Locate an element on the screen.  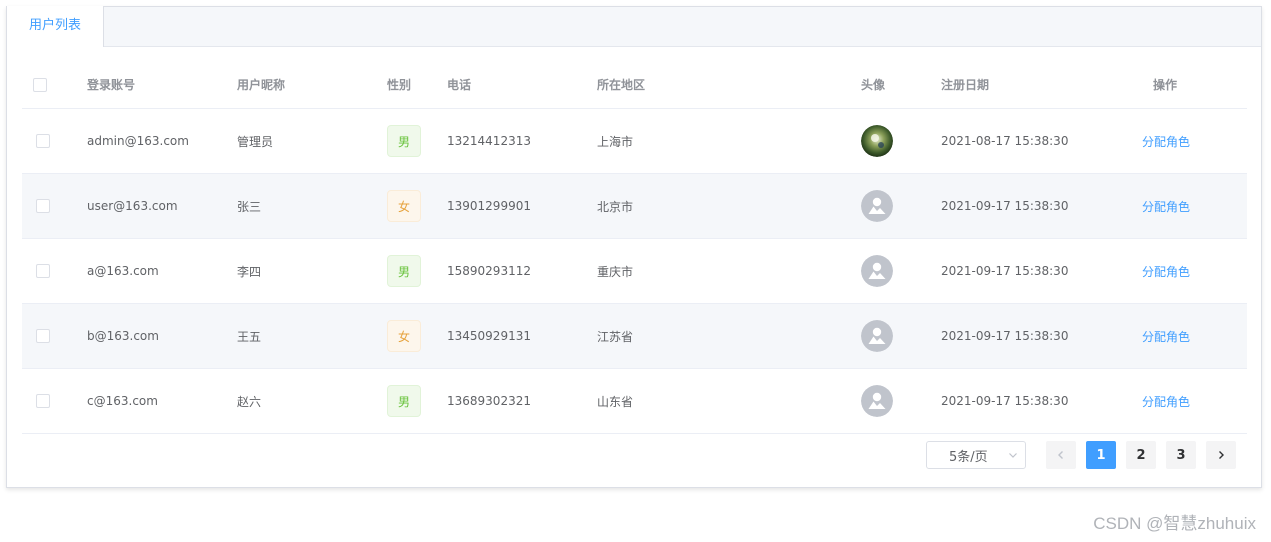
header-gender: 性别 is located at coordinates (399, 84).